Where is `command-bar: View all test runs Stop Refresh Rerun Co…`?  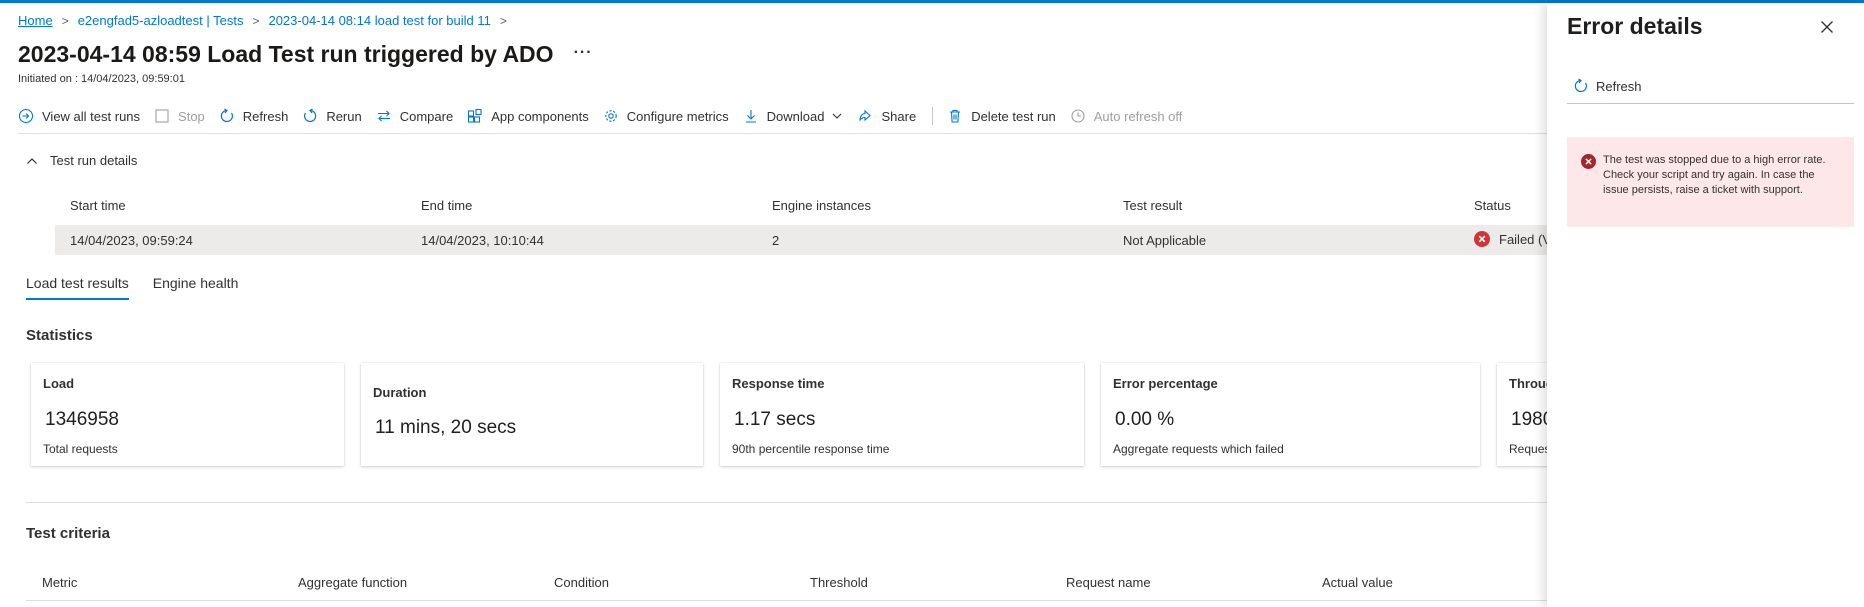
command-bar: View all test runs Stop Refresh Rerun Co… is located at coordinates (607, 116).